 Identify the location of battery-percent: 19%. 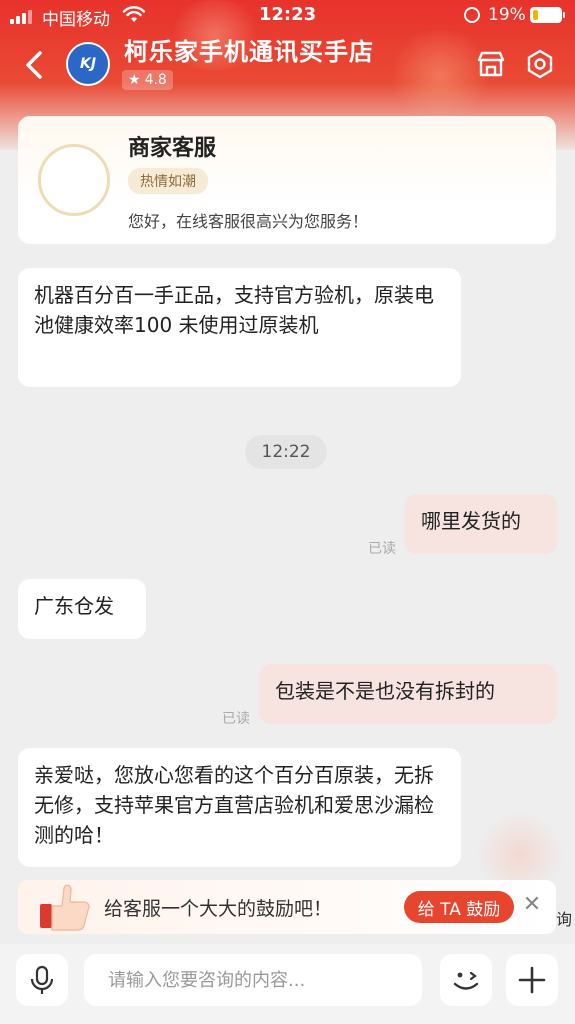
(507, 15).